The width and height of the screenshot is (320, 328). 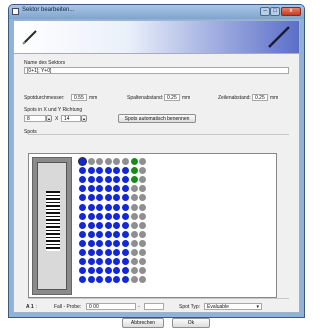 What do you see at coordinates (71, 118) in the screenshot?
I see `spots-y-field: 14` at bounding box center [71, 118].